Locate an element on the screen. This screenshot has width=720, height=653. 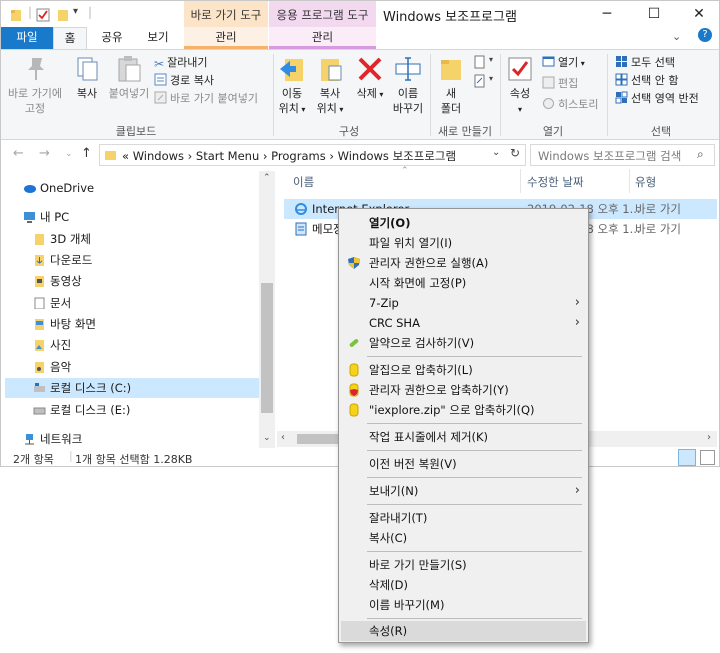
close-button: ✕ is located at coordinates (697, 15).